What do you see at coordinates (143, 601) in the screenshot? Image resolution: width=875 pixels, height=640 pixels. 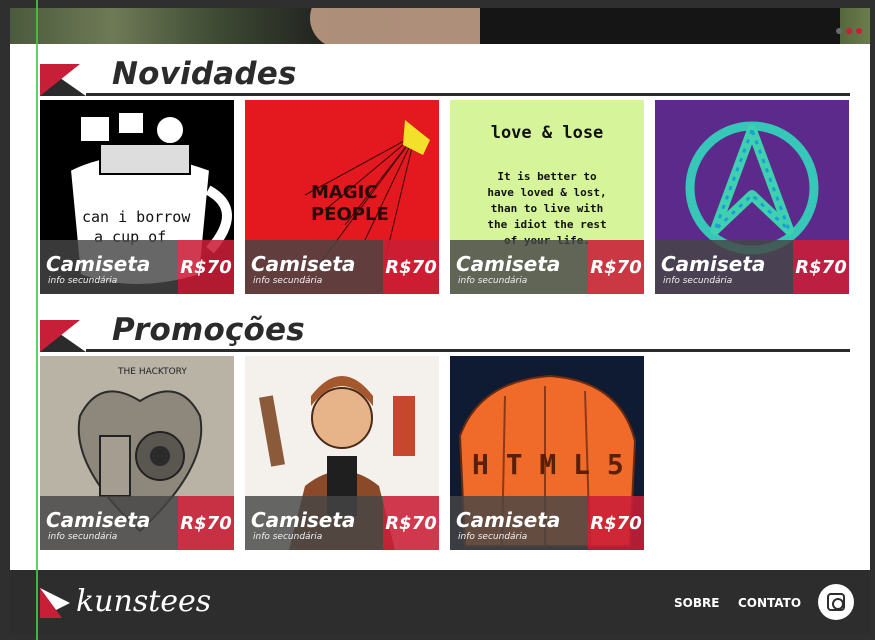 I see `brand-name: kunstees` at bounding box center [143, 601].